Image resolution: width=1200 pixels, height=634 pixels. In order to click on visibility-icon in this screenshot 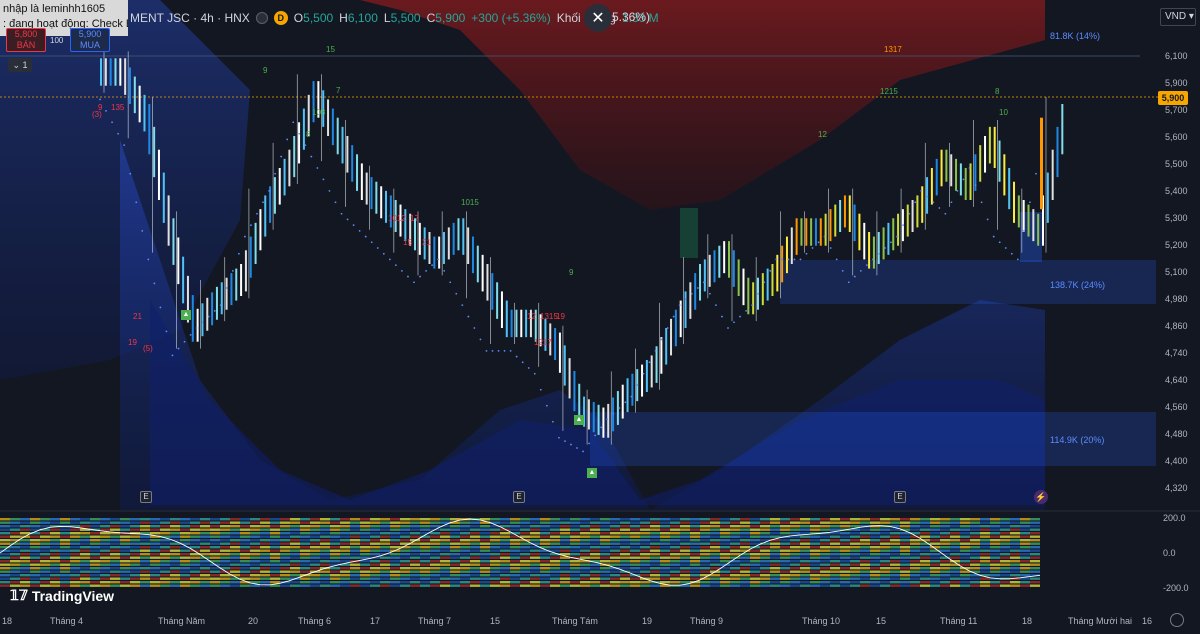, I will do `click(261, 18)`.